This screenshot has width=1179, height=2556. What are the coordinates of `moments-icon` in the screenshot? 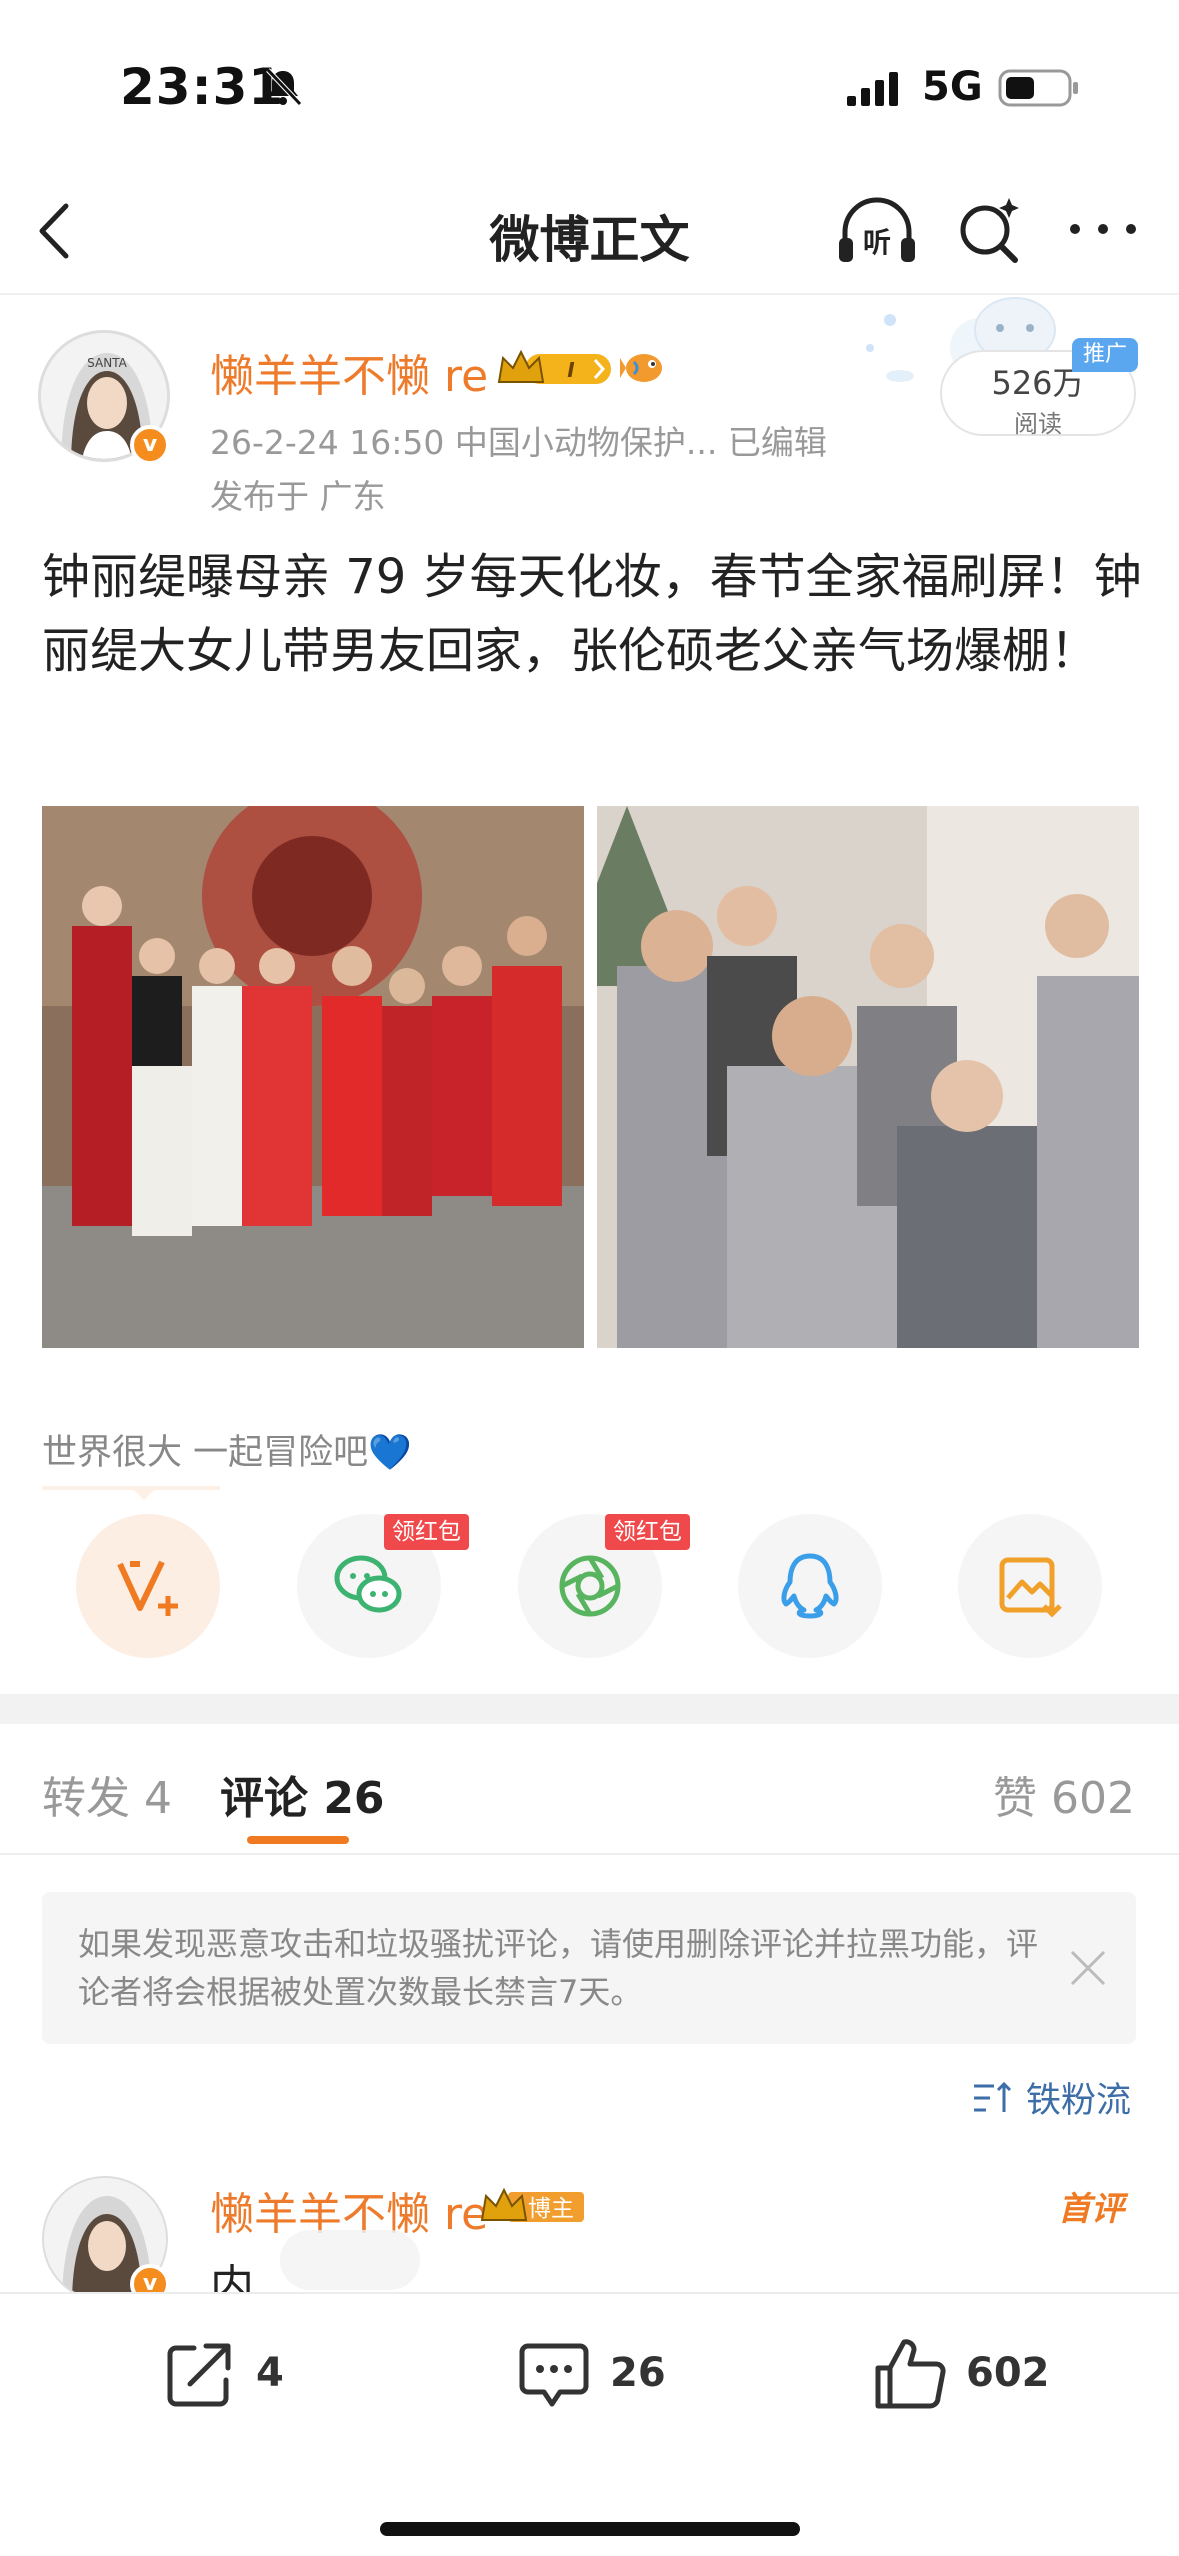 It's located at (590, 1586).